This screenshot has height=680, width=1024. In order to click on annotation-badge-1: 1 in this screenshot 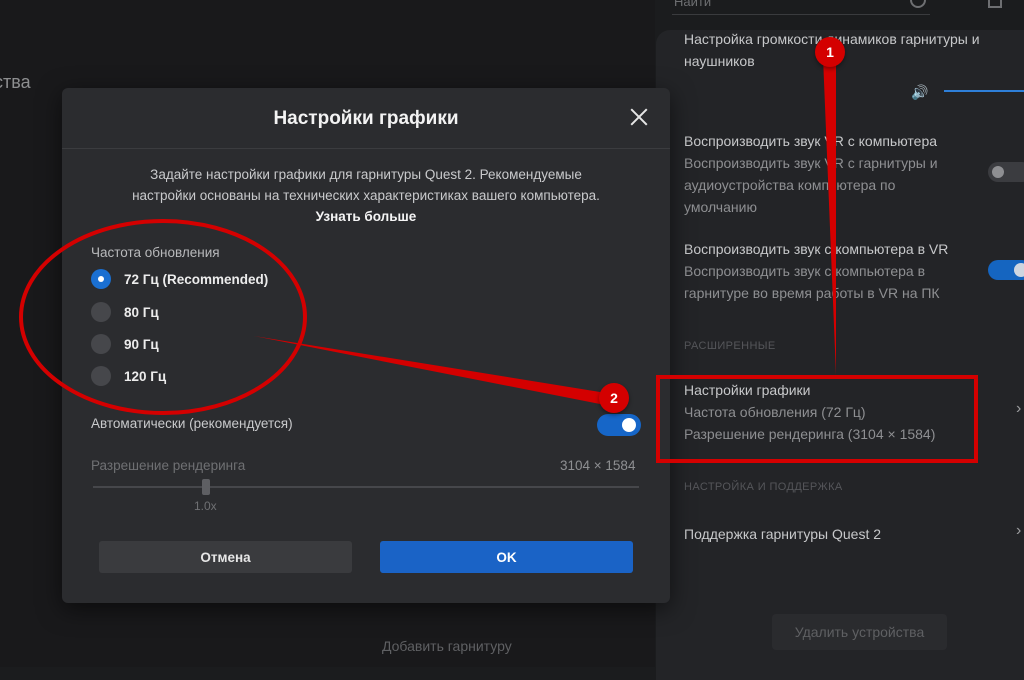, I will do `click(830, 52)`.